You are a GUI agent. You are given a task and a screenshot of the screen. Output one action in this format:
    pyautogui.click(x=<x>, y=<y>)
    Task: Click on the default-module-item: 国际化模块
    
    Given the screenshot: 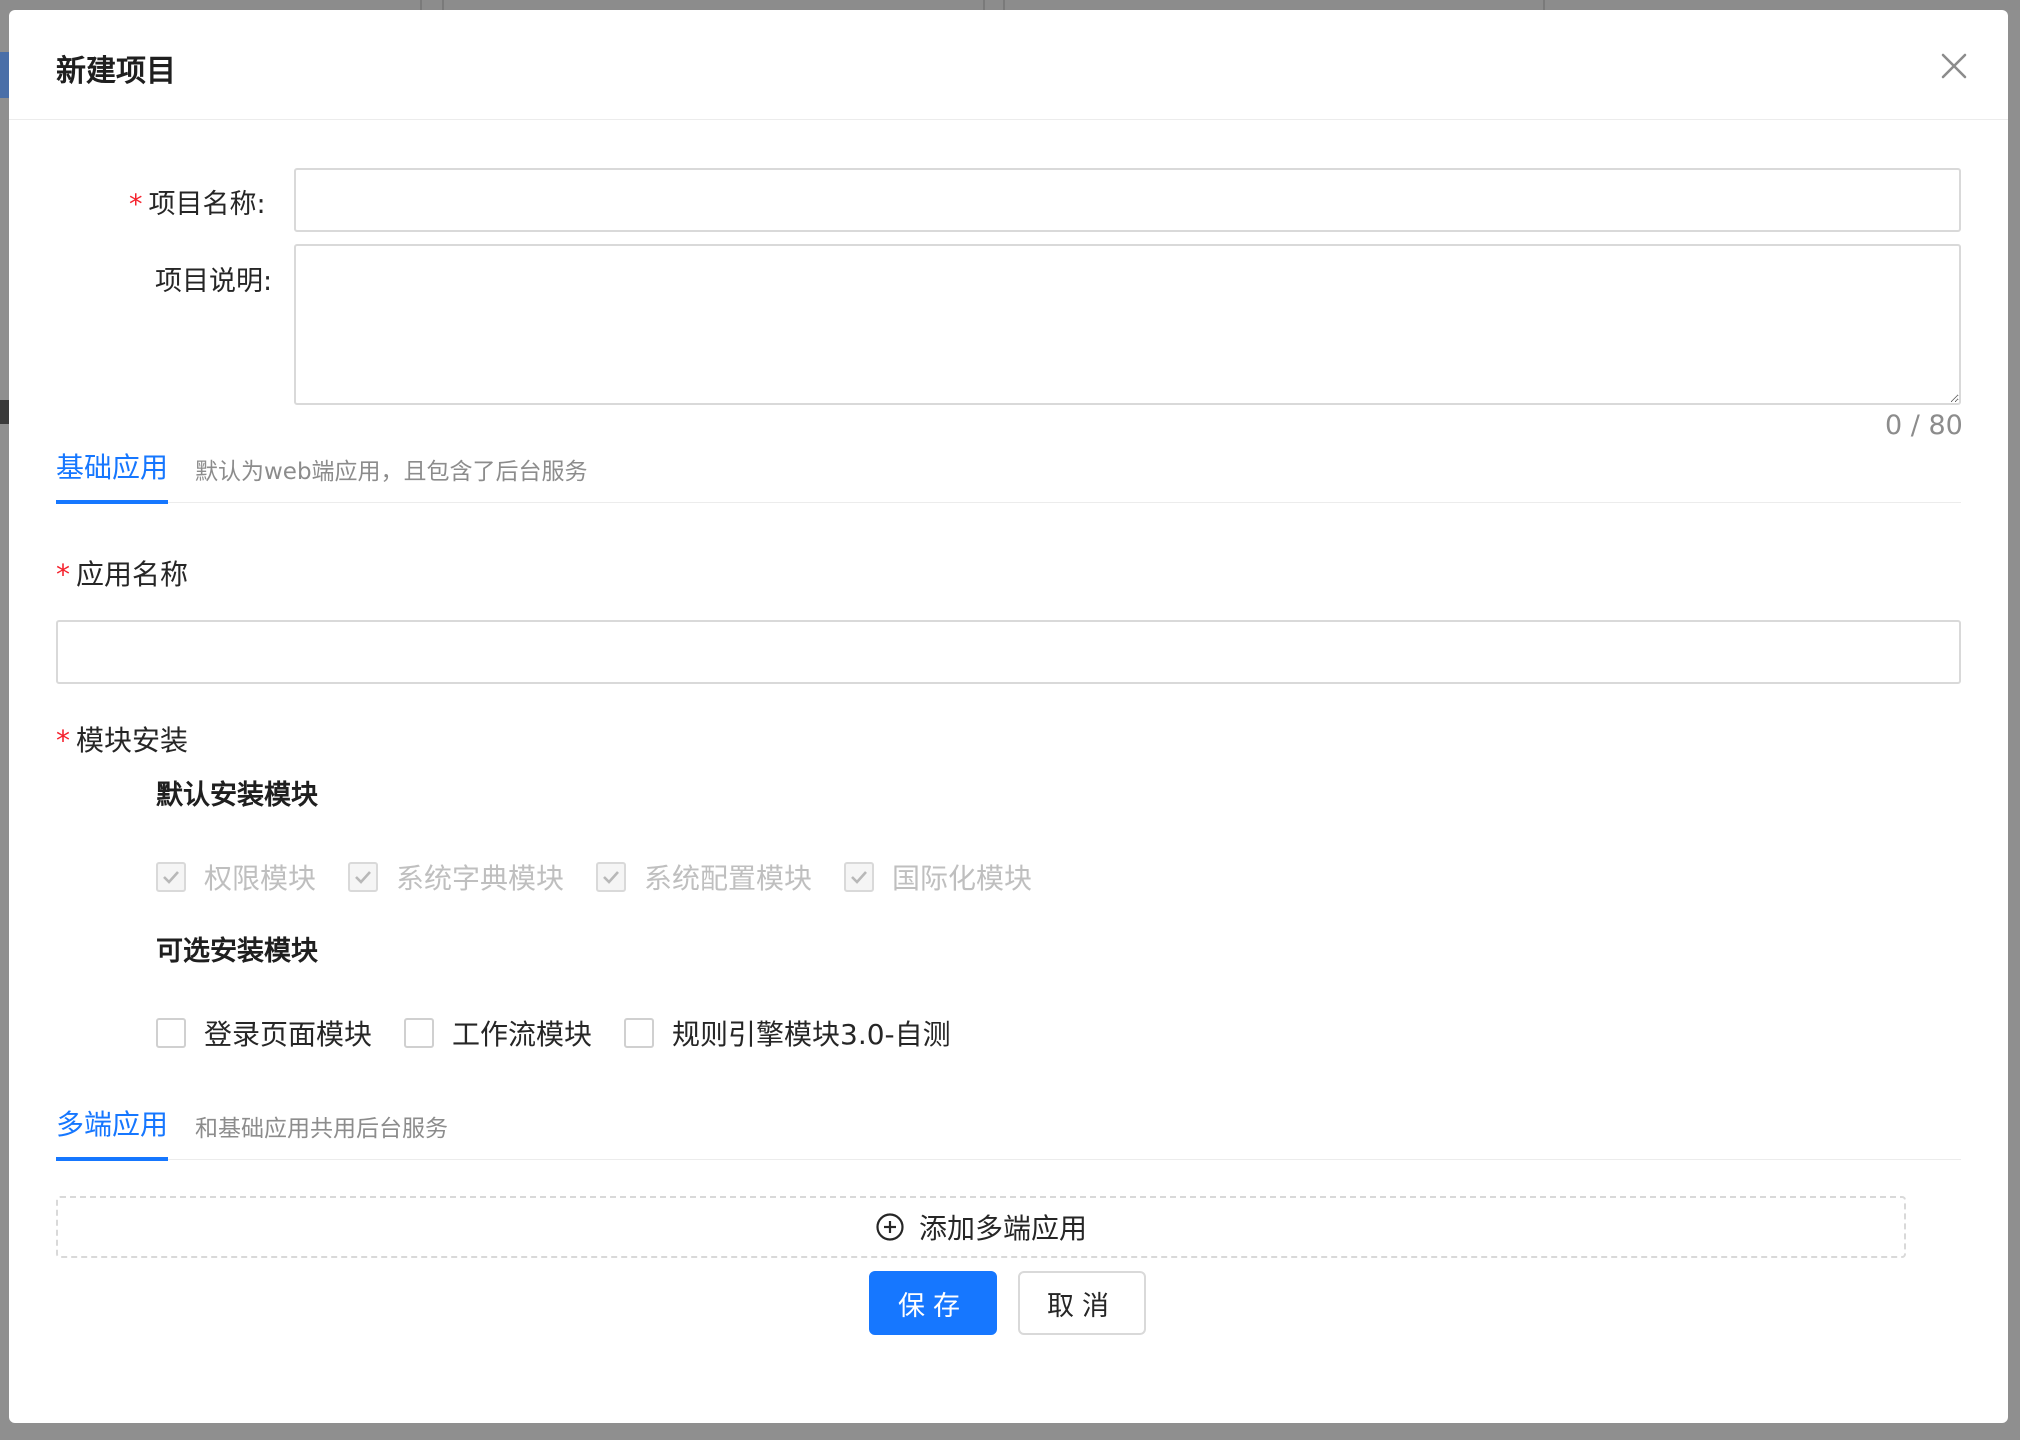 What is the action you would take?
    pyautogui.click(x=938, y=877)
    